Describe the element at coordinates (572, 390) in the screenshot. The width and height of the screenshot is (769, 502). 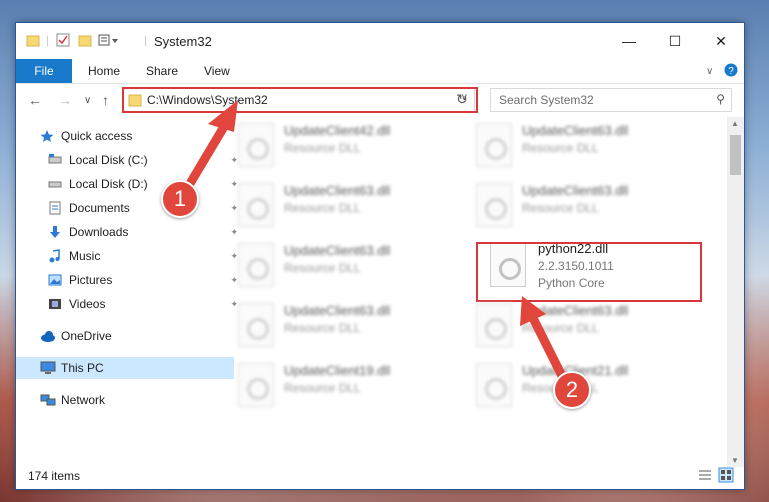
I see `callout-step-2: 2` at that location.